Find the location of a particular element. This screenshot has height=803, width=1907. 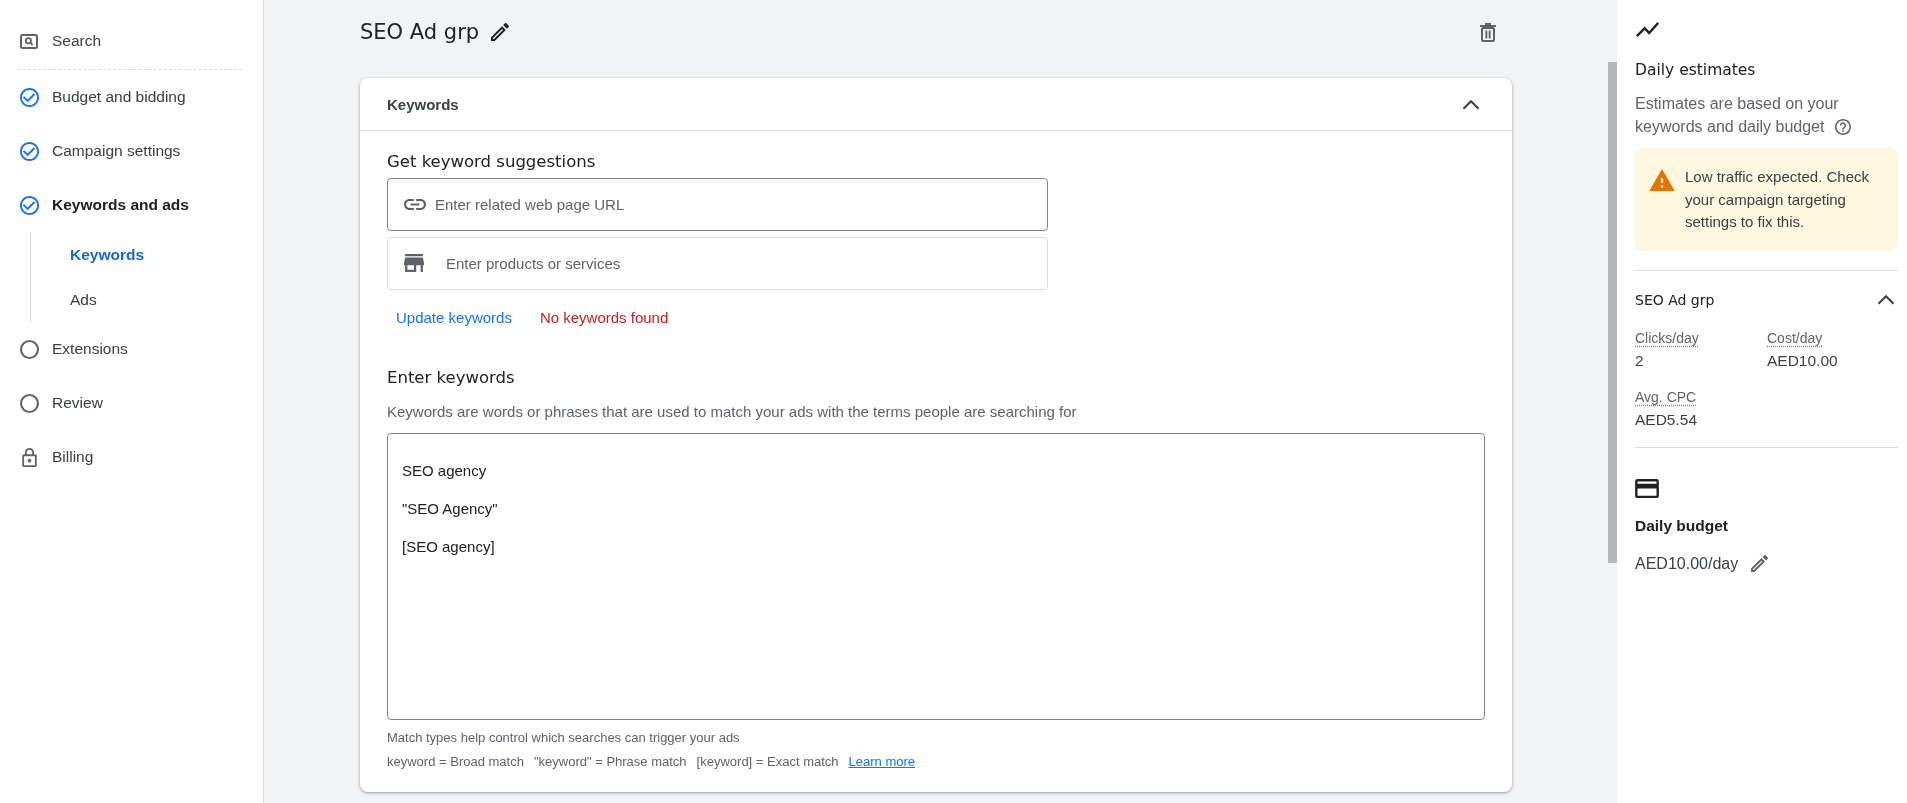

metric-label: Cost/day is located at coordinates (1795, 338).